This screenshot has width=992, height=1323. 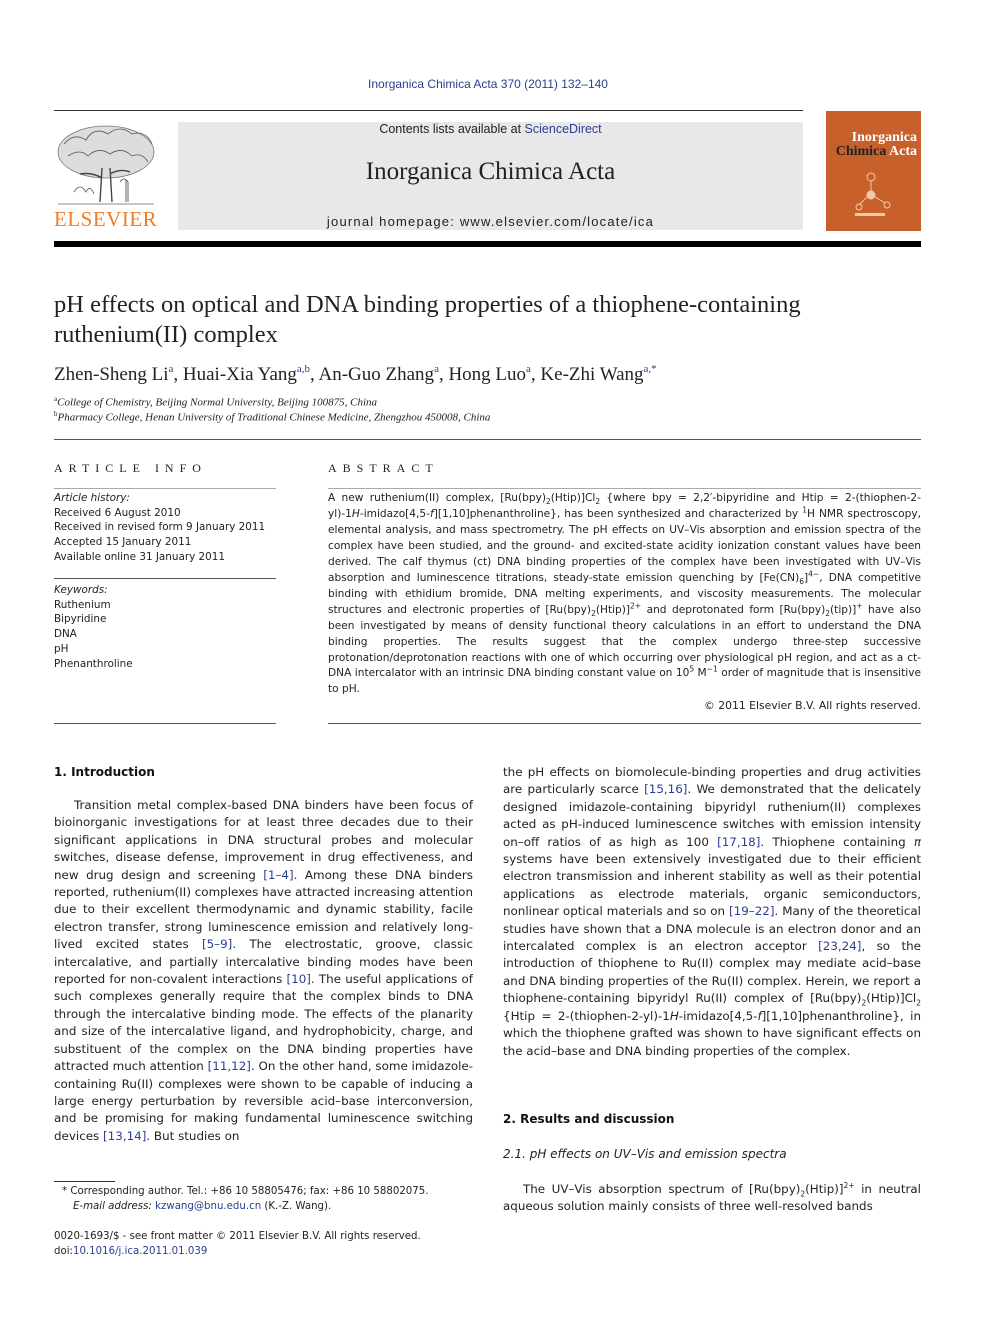 I want to click on email-label: E-mail address:, so click(x=112, y=1206).